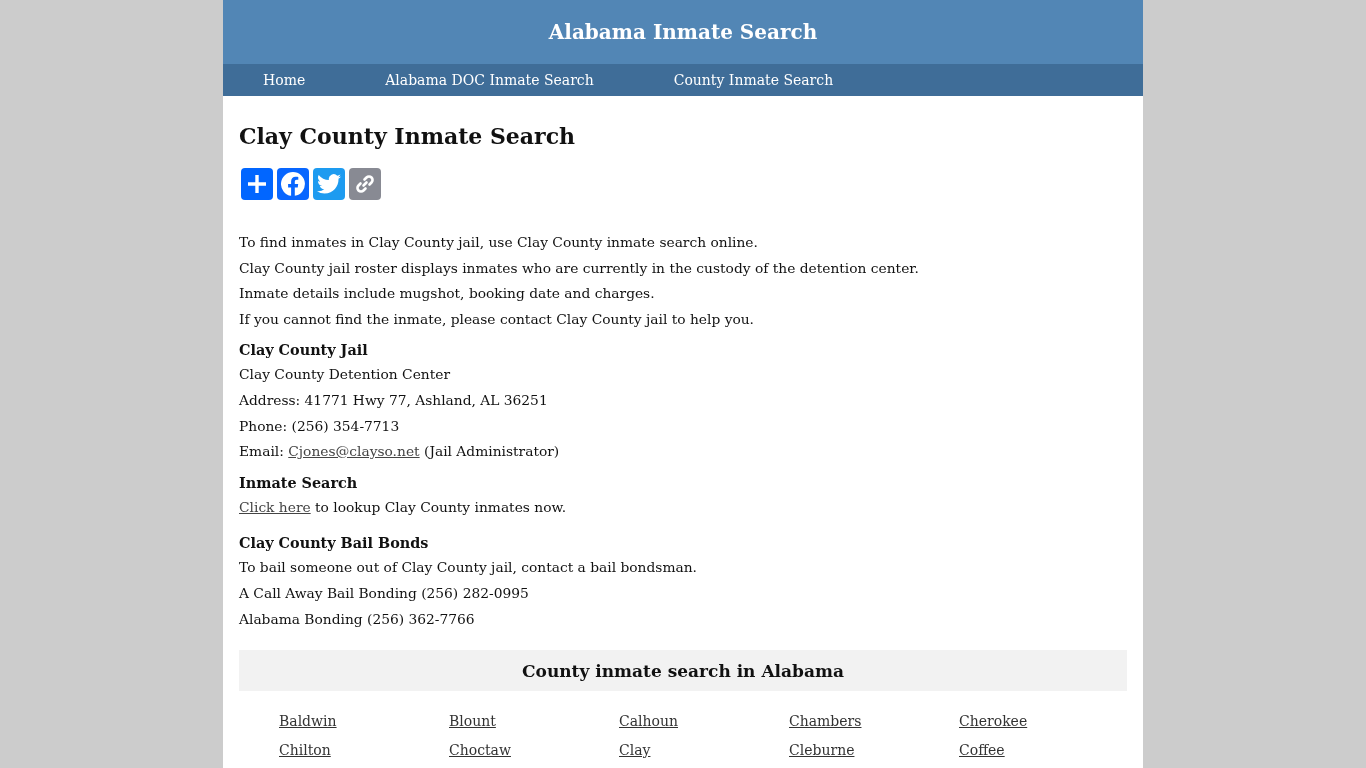 The width and height of the screenshot is (1366, 768). I want to click on text-line-with-link: Click here to lookup Clay County inmates now., so click(403, 507).